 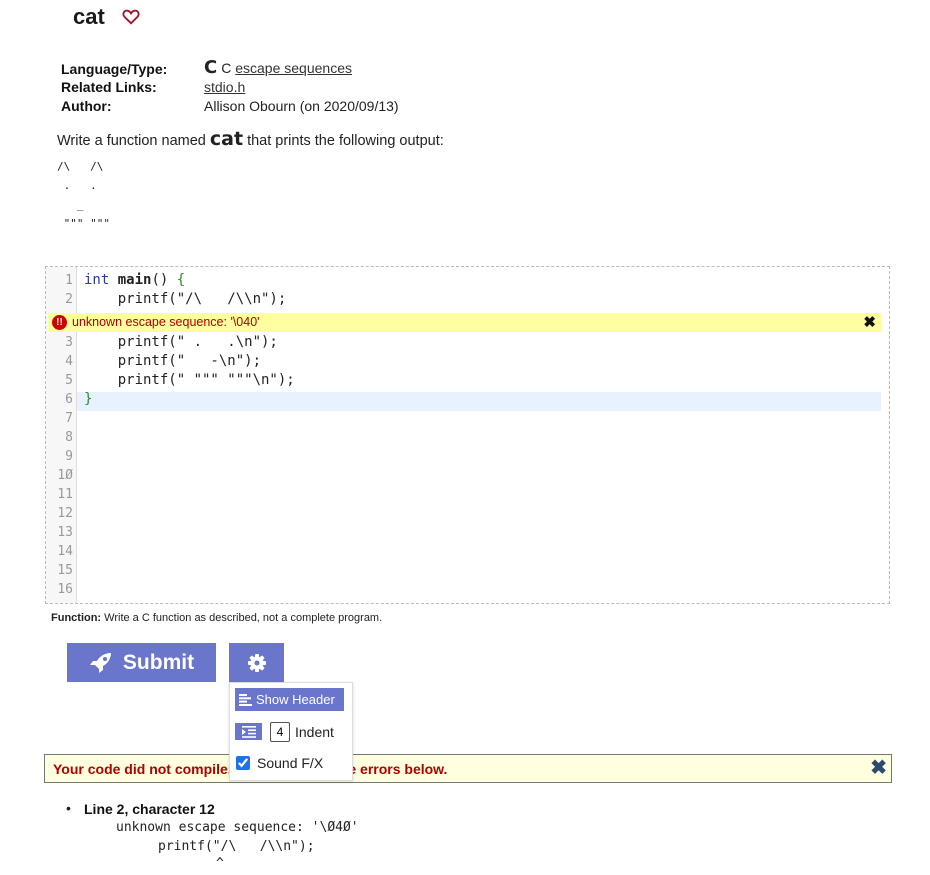 I want to click on line-number: 7, so click(x=69, y=418).